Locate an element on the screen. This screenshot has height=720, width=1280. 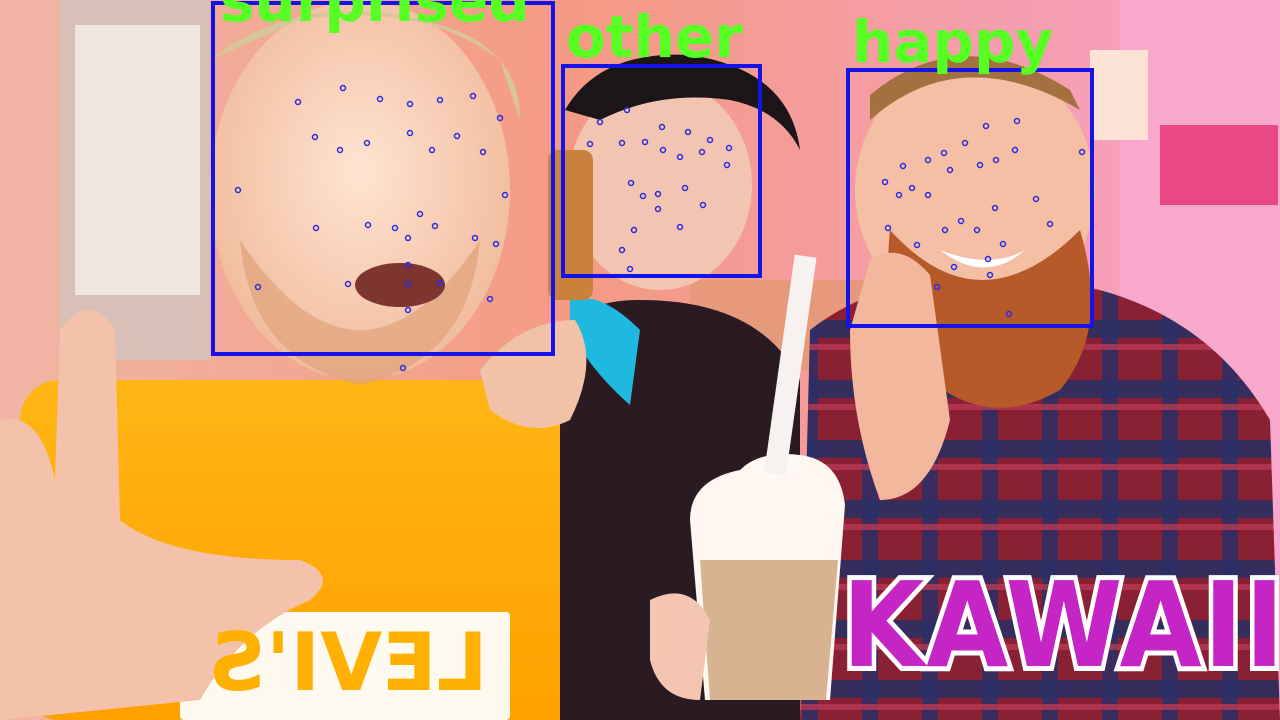
emotion-label-2: other is located at coordinates (654, 37).